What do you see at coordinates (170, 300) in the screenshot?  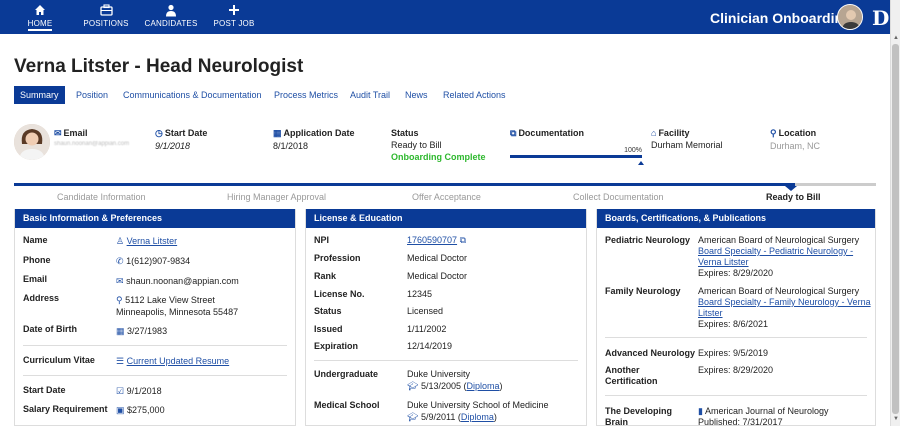 I see `address-line1: 5112 Lake View Street` at bounding box center [170, 300].